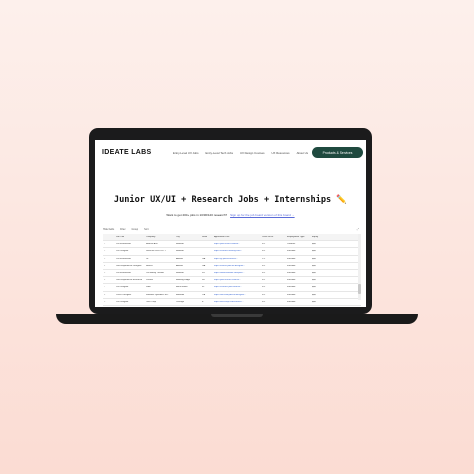 This screenshot has height=474, width=474. I want to click on filter-button: Filter, so click(122, 229).